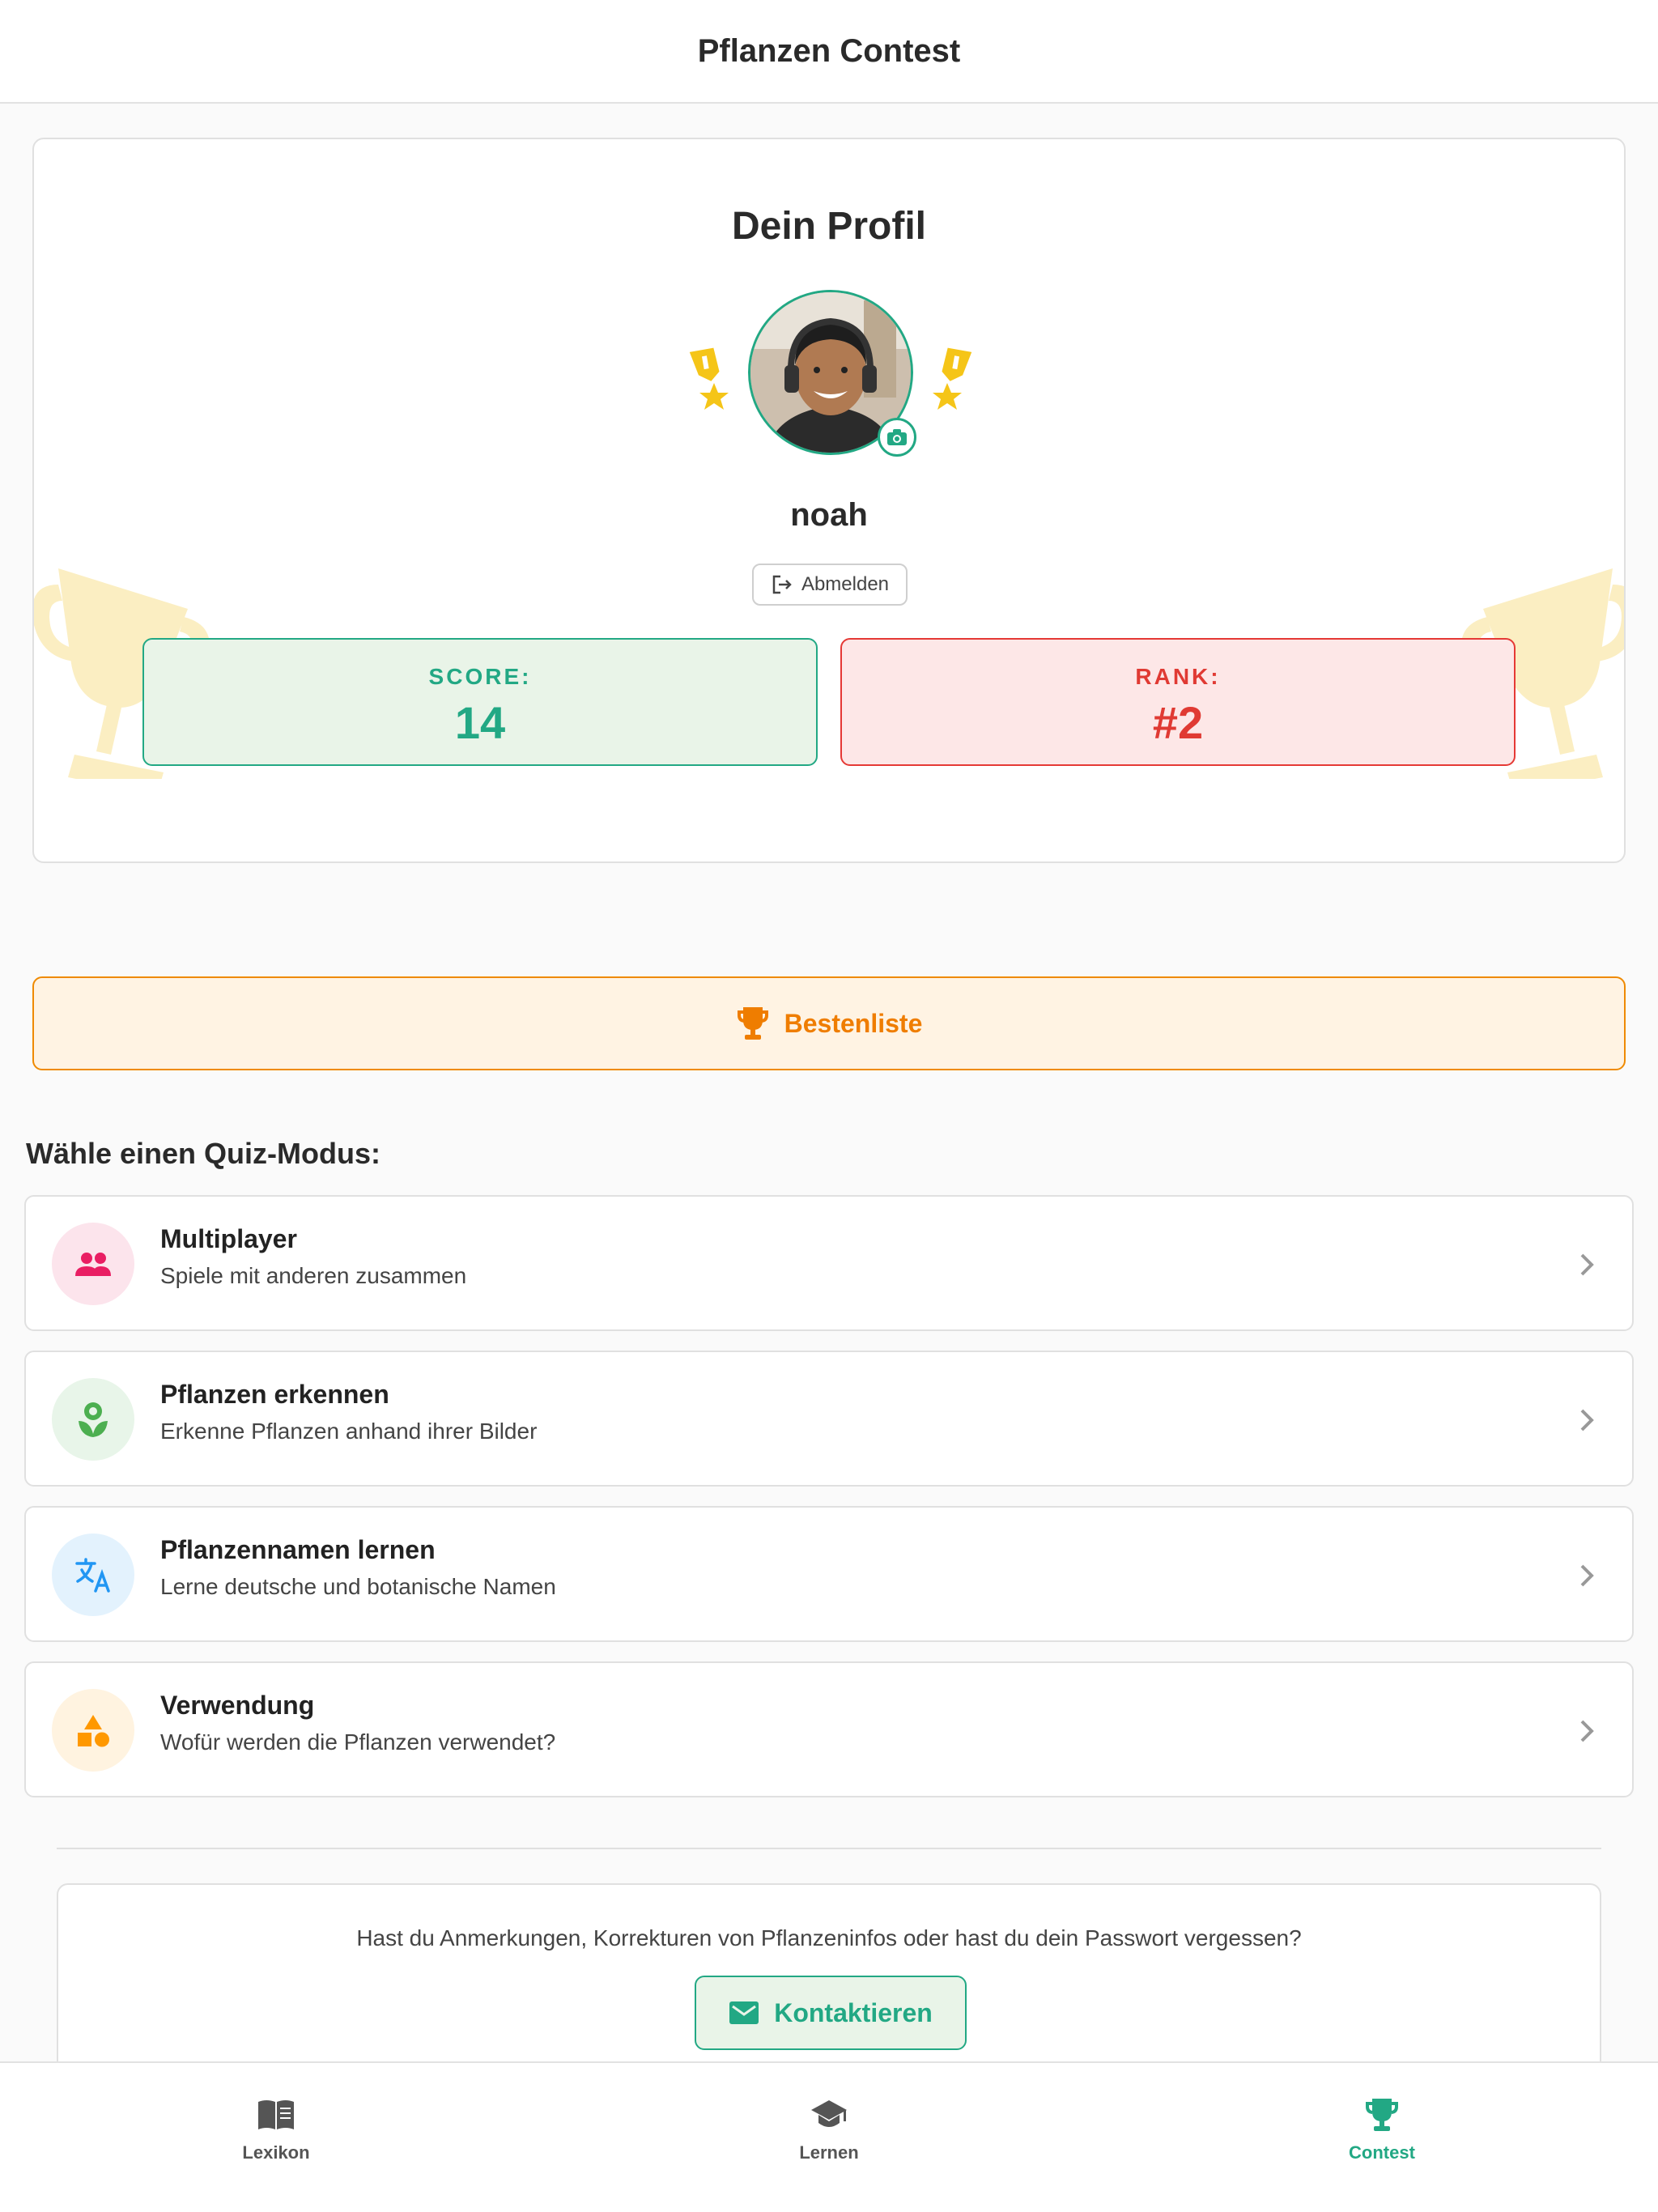 This screenshot has width=1658, height=2212. What do you see at coordinates (313, 1276) in the screenshot?
I see `quiz-mode-subtitle: Spiele mit anderen zusammen` at bounding box center [313, 1276].